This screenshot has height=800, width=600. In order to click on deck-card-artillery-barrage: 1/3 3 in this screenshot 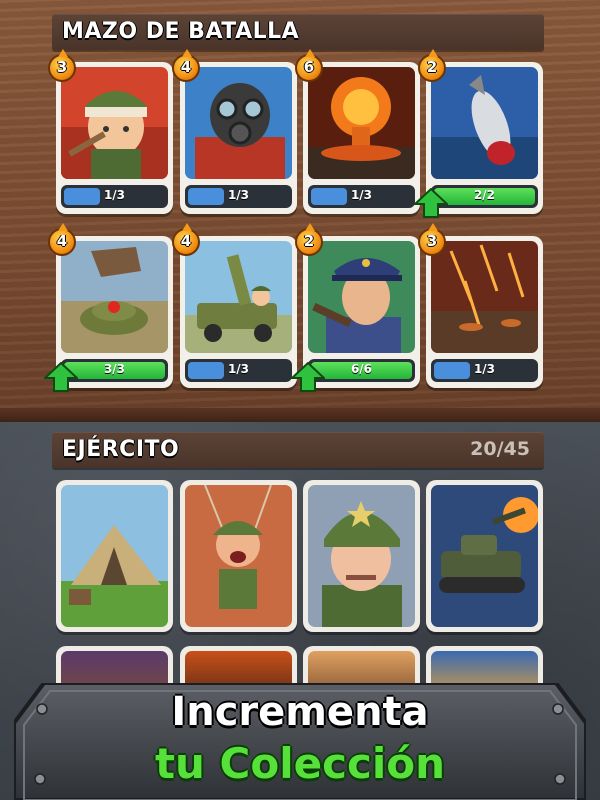, I will do `click(480, 305)`.